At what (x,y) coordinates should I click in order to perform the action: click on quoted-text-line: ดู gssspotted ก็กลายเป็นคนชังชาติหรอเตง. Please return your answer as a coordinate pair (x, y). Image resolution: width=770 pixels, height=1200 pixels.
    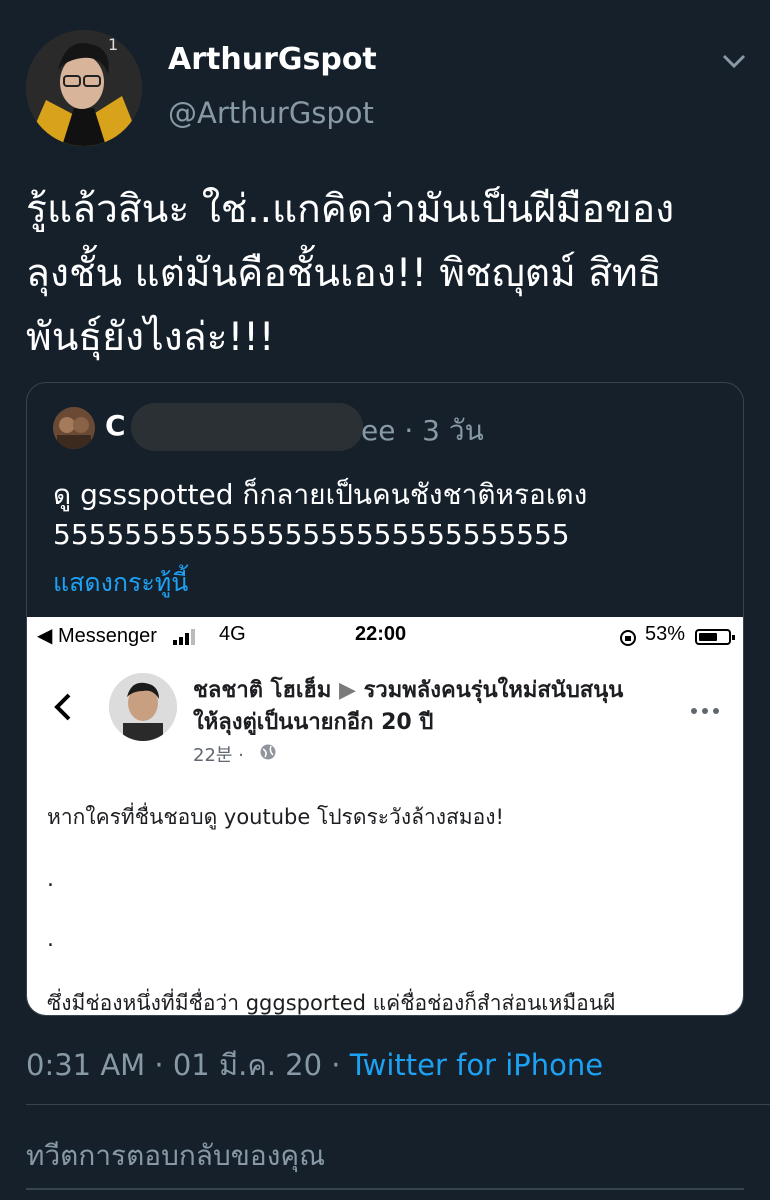
    Looking at the image, I should click on (320, 494).